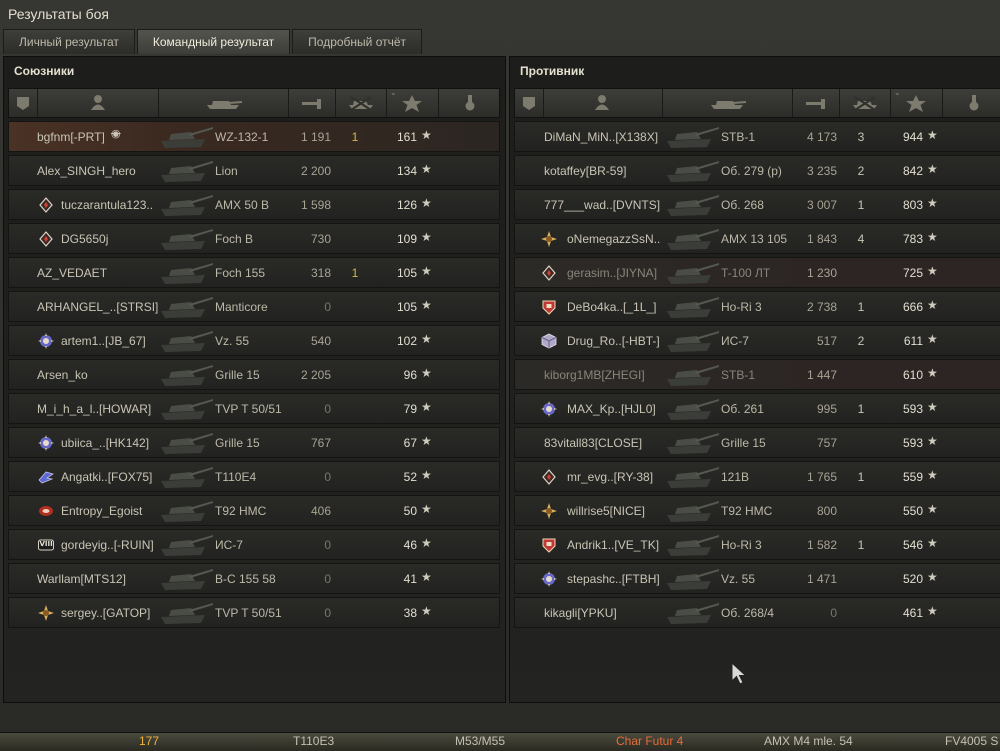 This screenshot has height=751, width=1000. What do you see at coordinates (94, 409) in the screenshot?
I see `player-name: M_i_h_a_l..[HOWAR]` at bounding box center [94, 409].